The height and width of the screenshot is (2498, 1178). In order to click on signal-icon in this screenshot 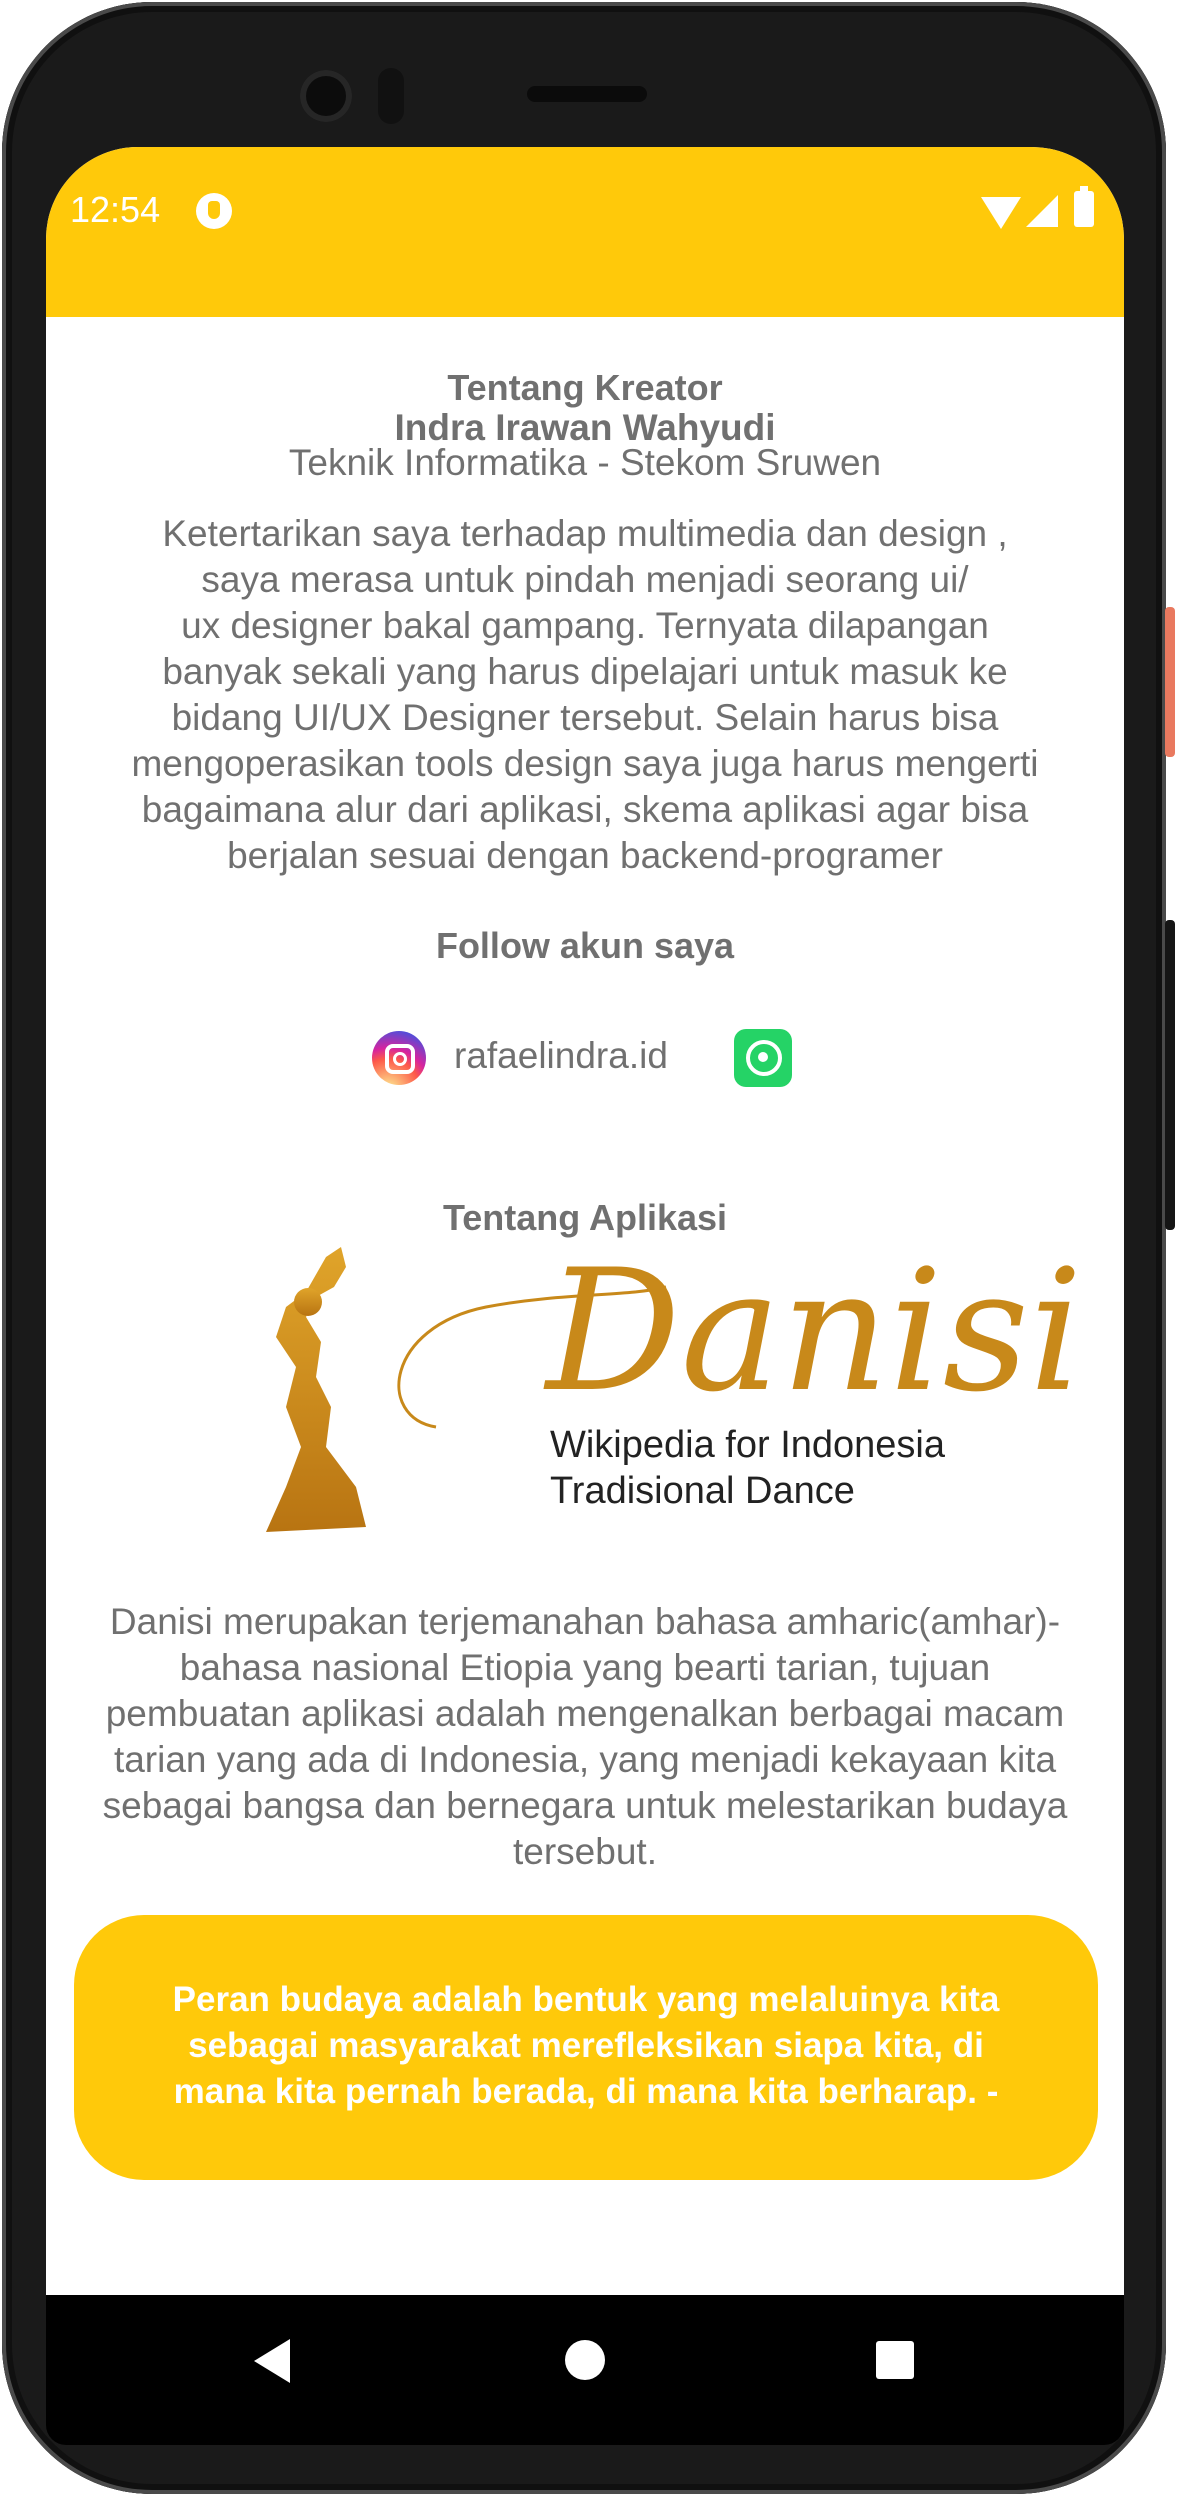, I will do `click(1042, 211)`.